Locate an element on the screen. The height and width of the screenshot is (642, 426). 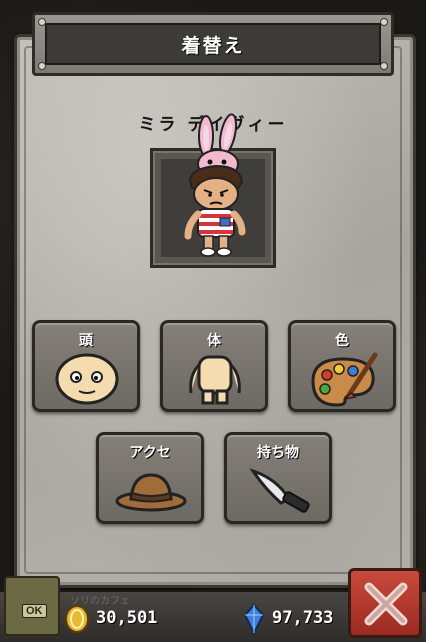
close-icon is located at coordinates (386, 604).